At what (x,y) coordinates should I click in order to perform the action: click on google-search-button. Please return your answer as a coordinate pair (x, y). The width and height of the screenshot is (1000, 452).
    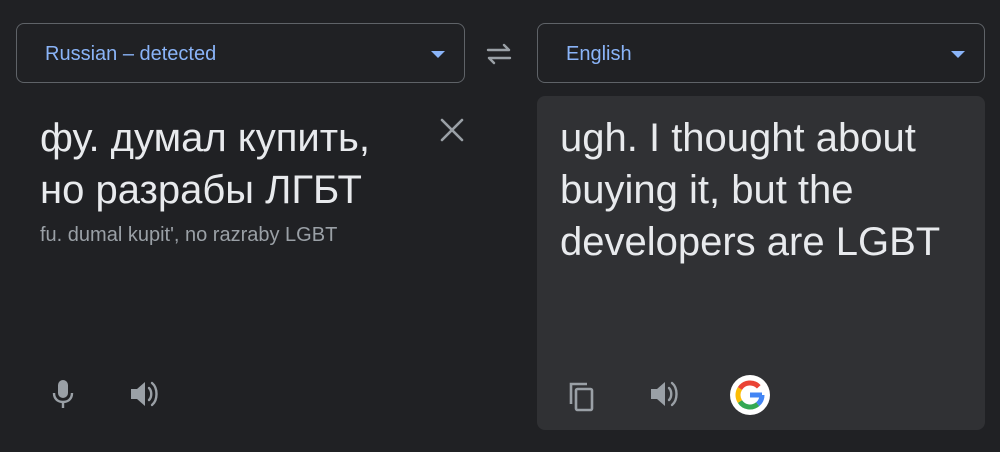
    Looking at the image, I should click on (750, 395).